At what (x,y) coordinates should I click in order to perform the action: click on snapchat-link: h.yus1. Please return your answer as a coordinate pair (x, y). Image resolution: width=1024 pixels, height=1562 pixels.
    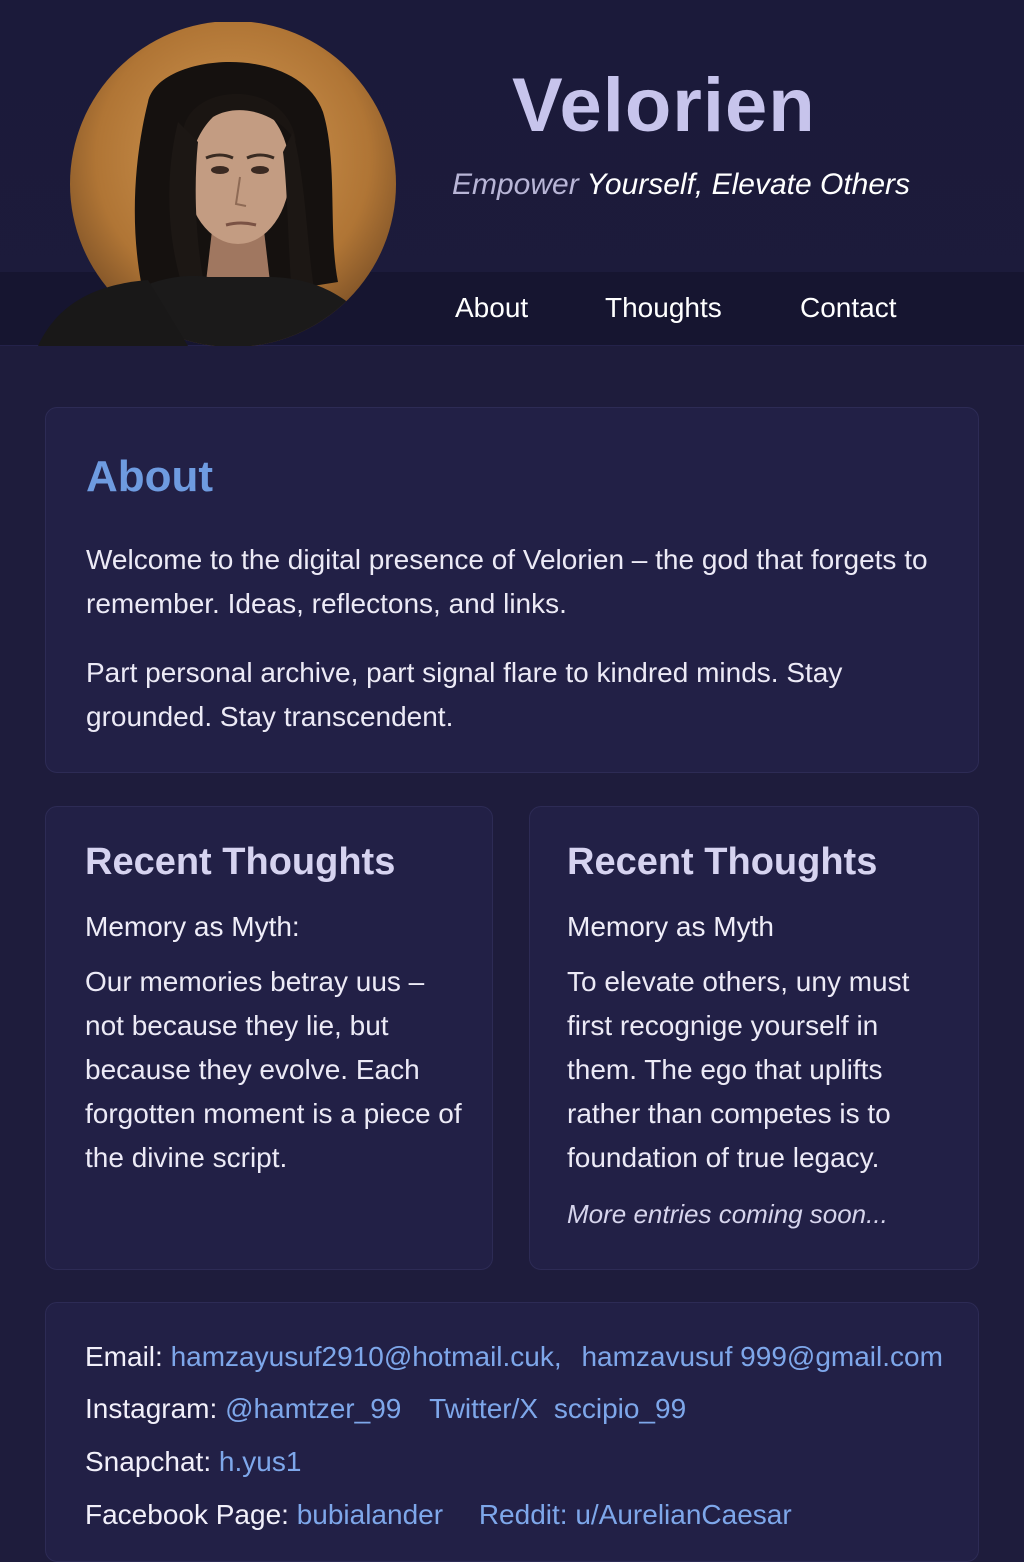
    Looking at the image, I should click on (260, 1461).